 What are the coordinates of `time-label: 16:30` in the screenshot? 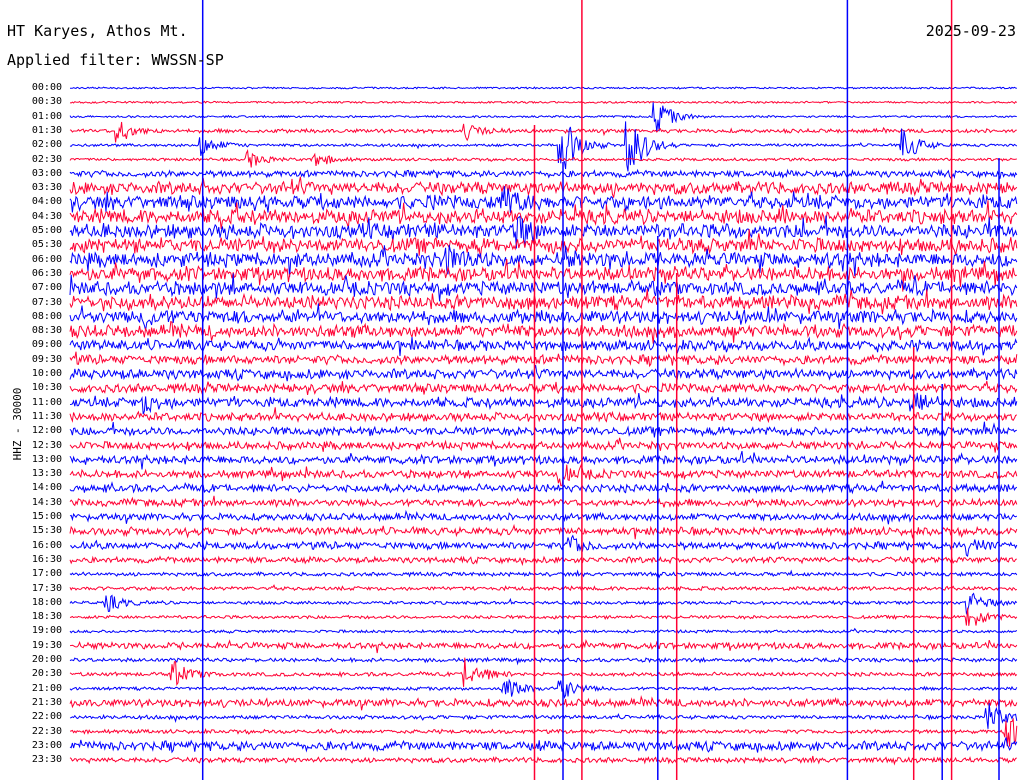 It's located at (46, 559).